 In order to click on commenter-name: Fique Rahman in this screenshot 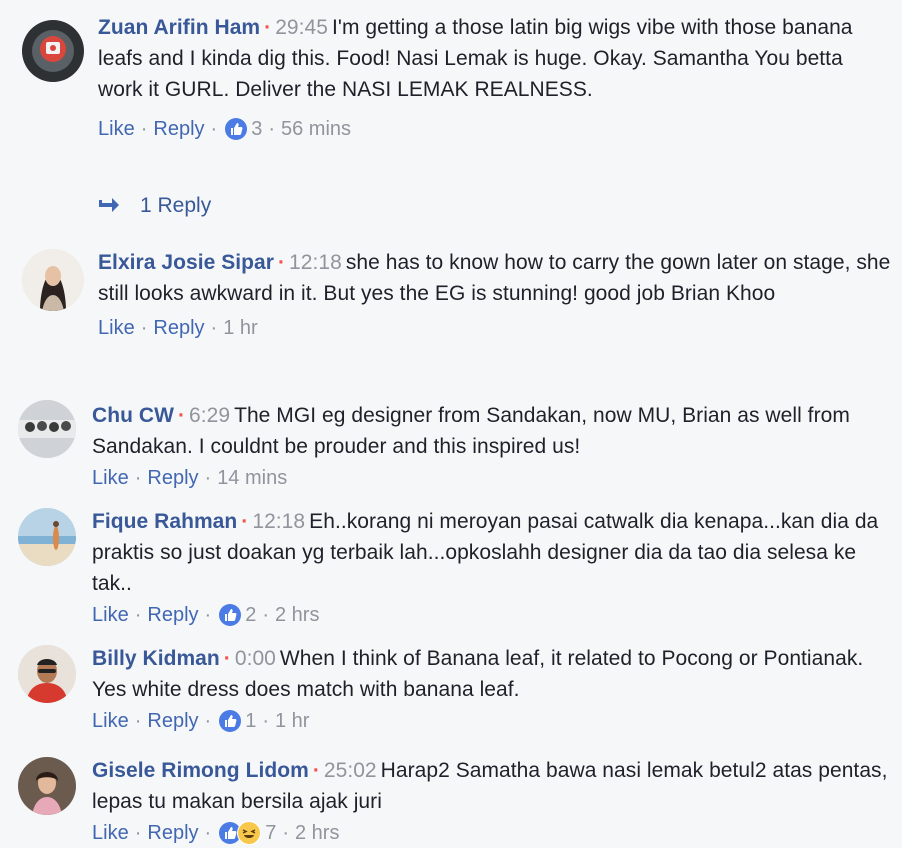, I will do `click(164, 521)`.